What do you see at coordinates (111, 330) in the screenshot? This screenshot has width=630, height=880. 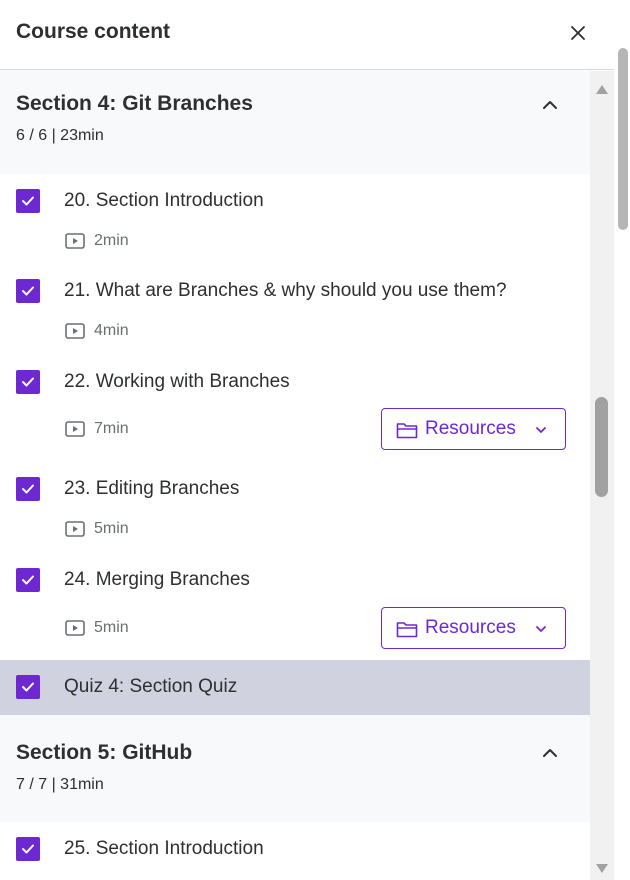 I see `lecture-duration: 4min` at bounding box center [111, 330].